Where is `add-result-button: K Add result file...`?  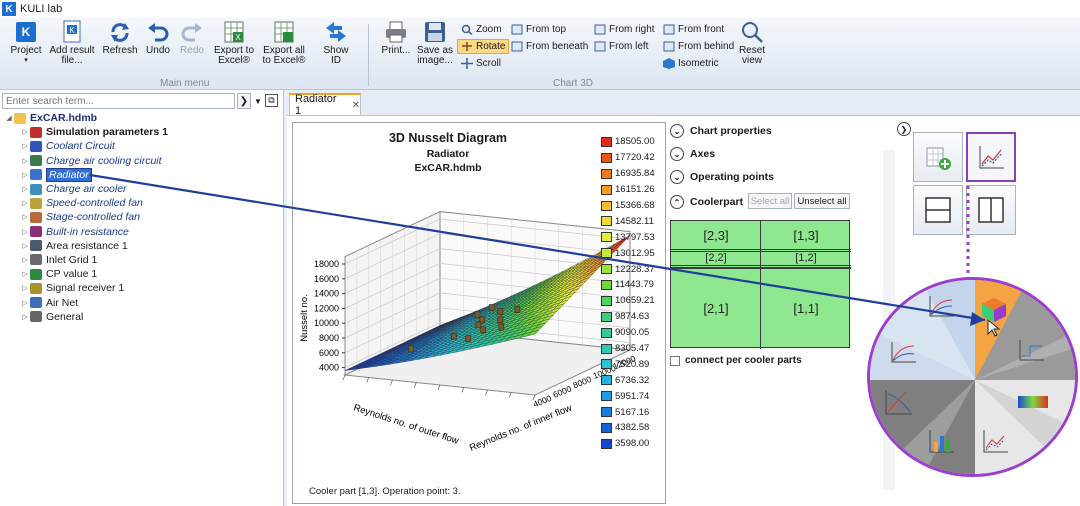 add-result-button: K Add result file... is located at coordinates (72, 43).